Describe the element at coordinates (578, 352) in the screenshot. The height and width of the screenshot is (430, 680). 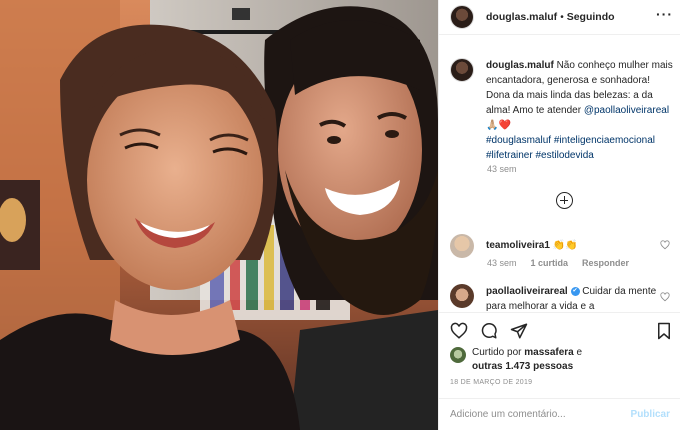
I see `likes-middle: e` at that location.